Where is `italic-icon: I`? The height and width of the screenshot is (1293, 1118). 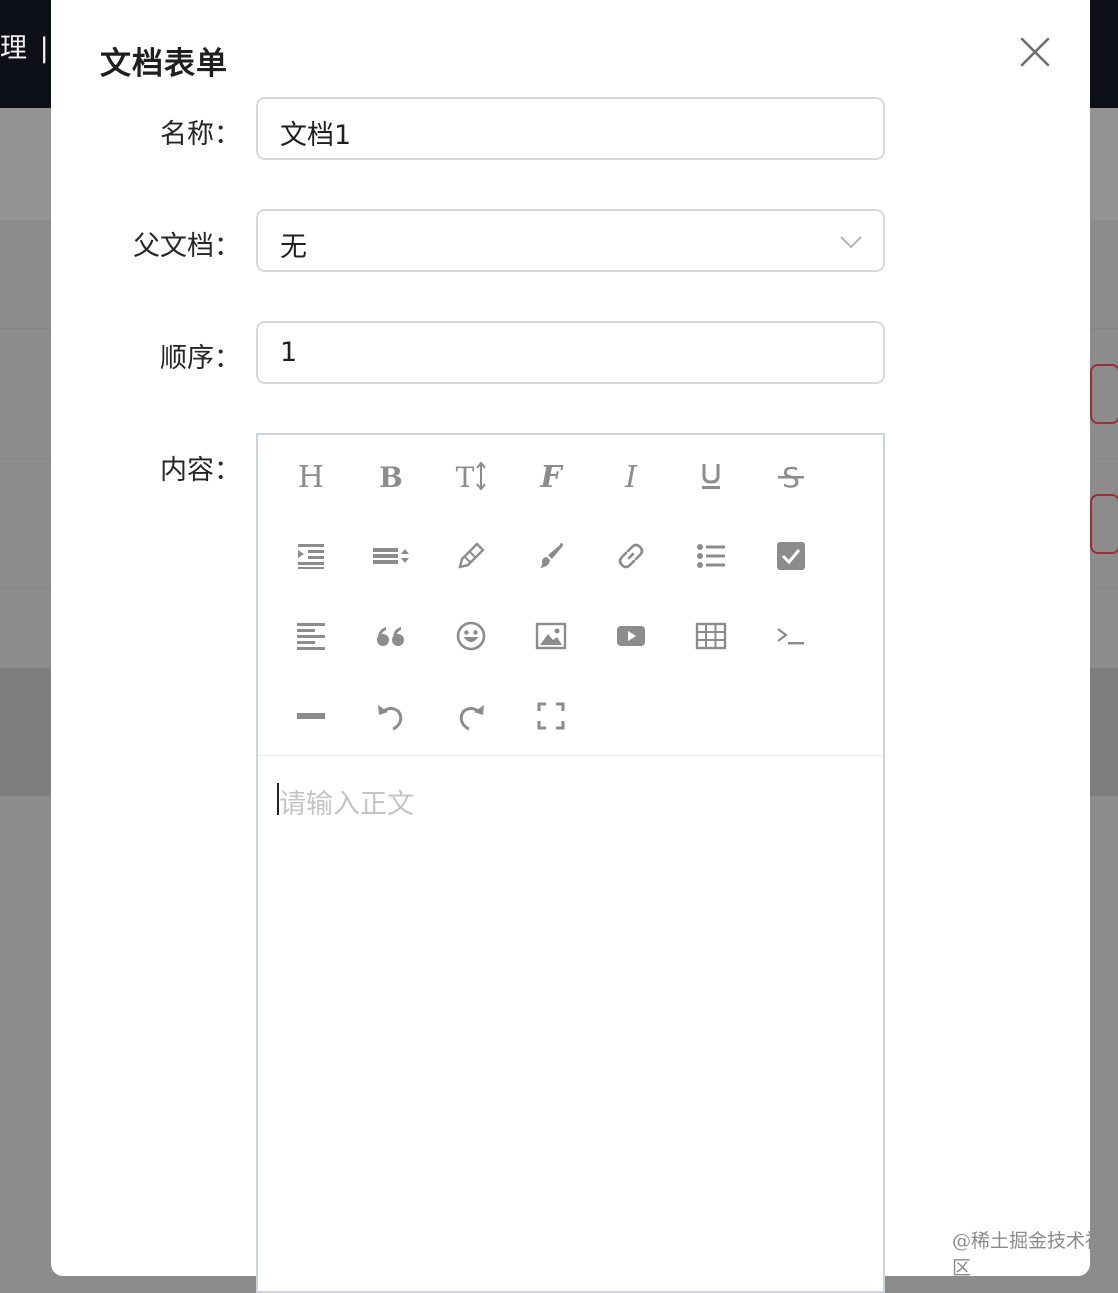 italic-icon: I is located at coordinates (631, 476).